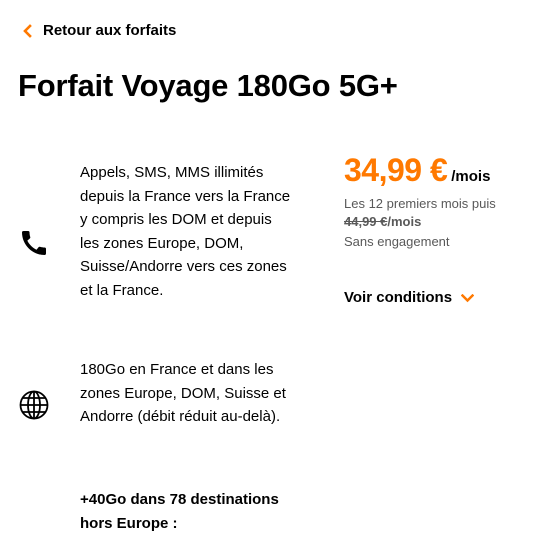 Image resolution: width=548 pixels, height=540 pixels. Describe the element at coordinates (208, 85) in the screenshot. I see `page-title: Forfait Voyage 180Go 5G+` at that location.